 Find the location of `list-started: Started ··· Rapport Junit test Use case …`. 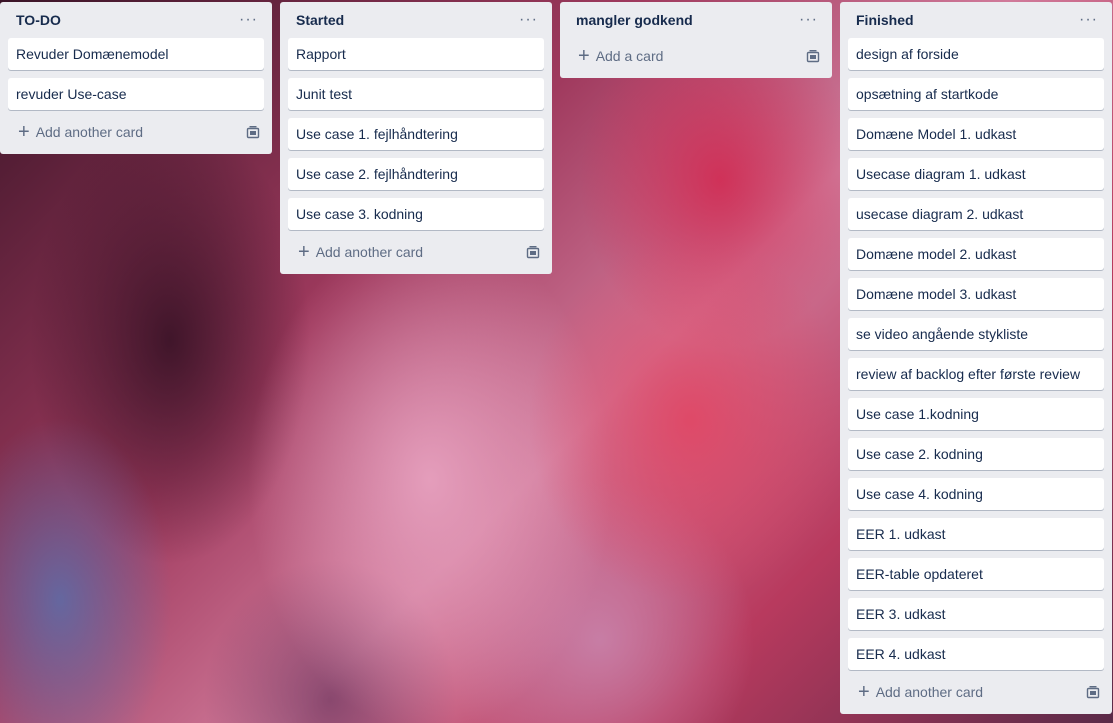

list-started: Started ··· Rapport Junit test Use case … is located at coordinates (416, 138).